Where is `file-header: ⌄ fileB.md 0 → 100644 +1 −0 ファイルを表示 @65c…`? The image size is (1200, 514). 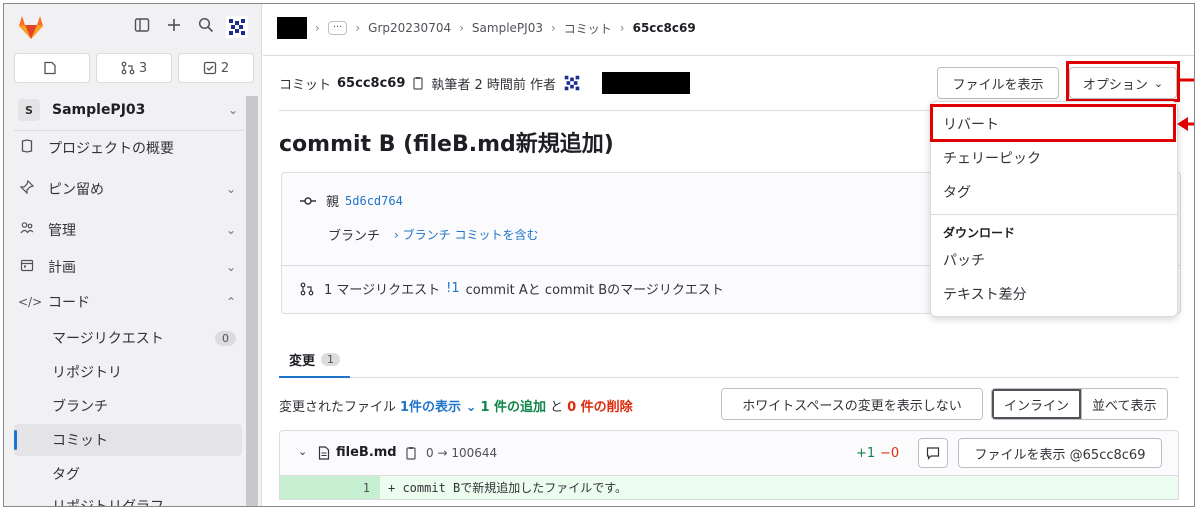 file-header: ⌄ fileB.md 0 → 100644 +1 −0 ファイルを表示 @65c… is located at coordinates (729, 453).